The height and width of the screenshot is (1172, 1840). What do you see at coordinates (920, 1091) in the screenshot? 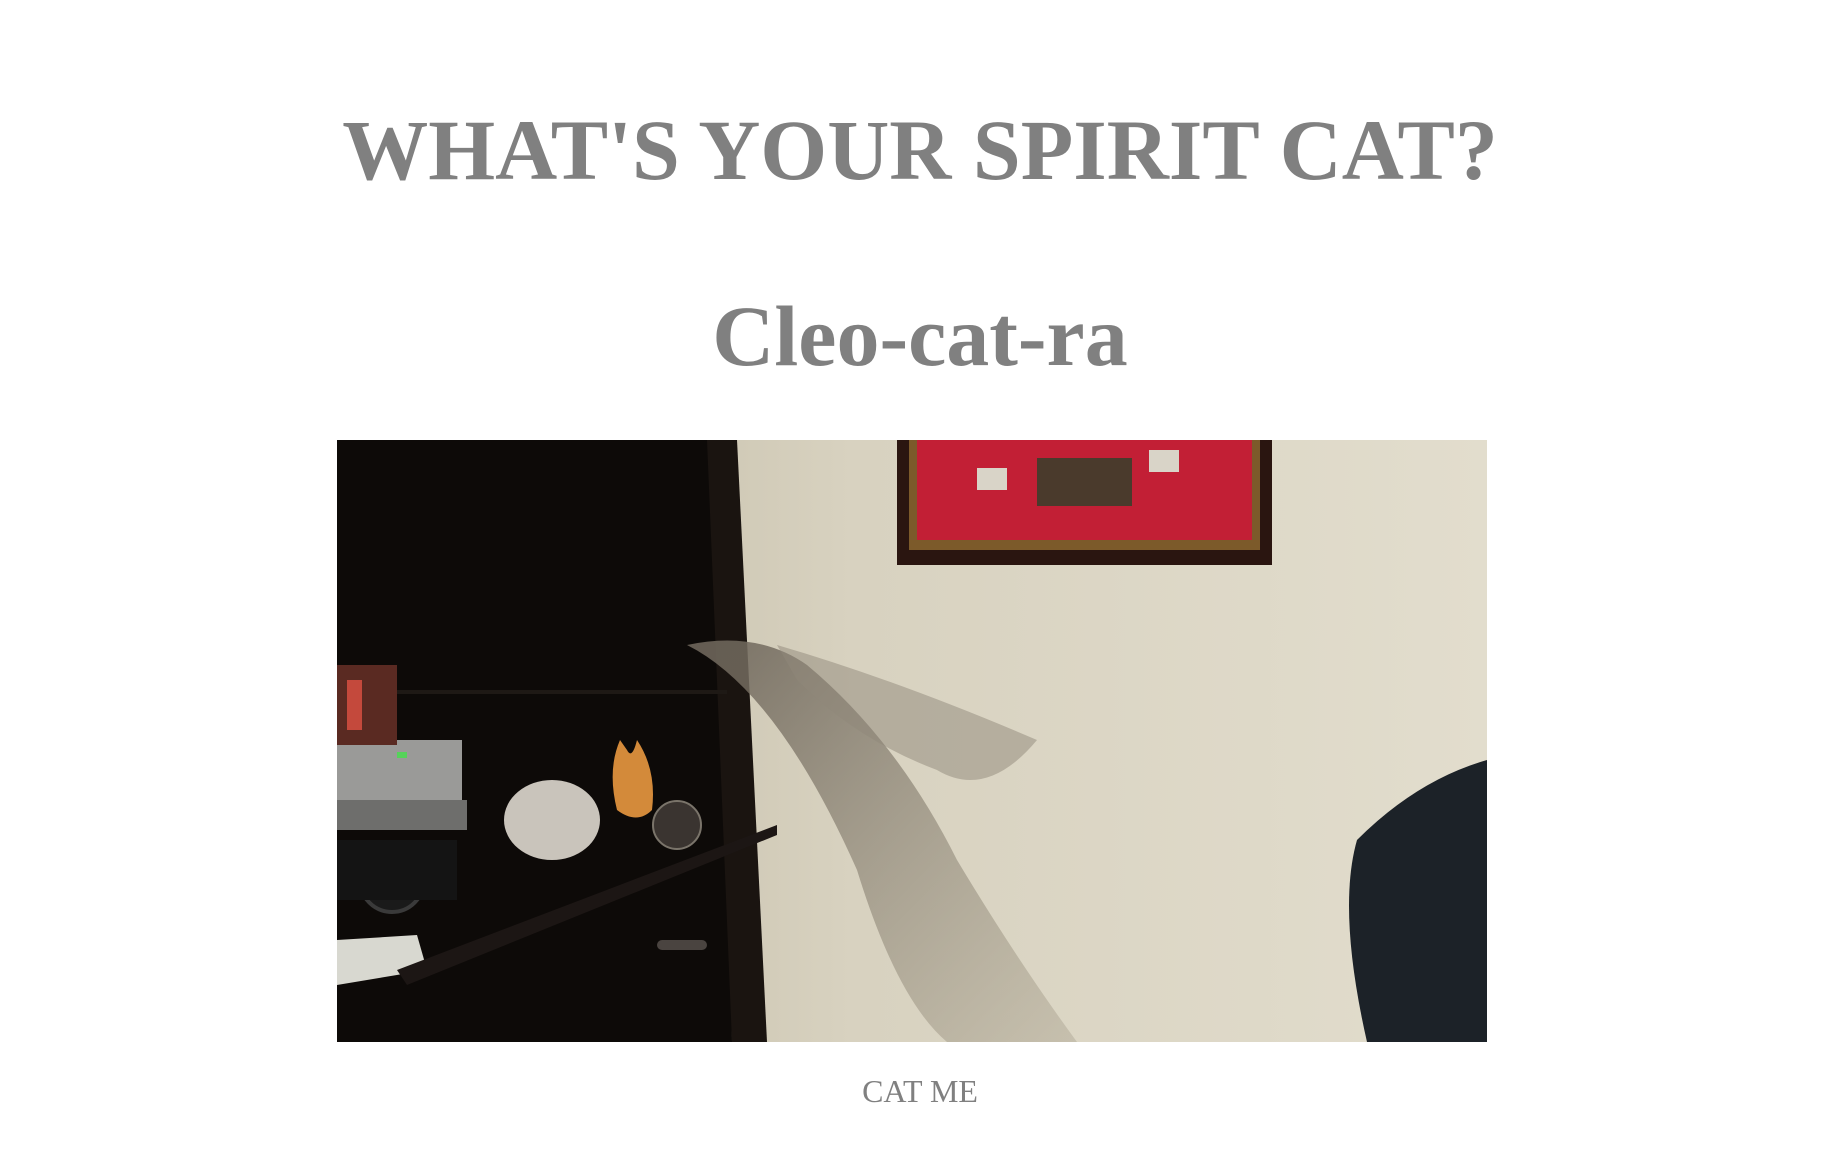
I see `cat-me-button: CAT ME` at bounding box center [920, 1091].